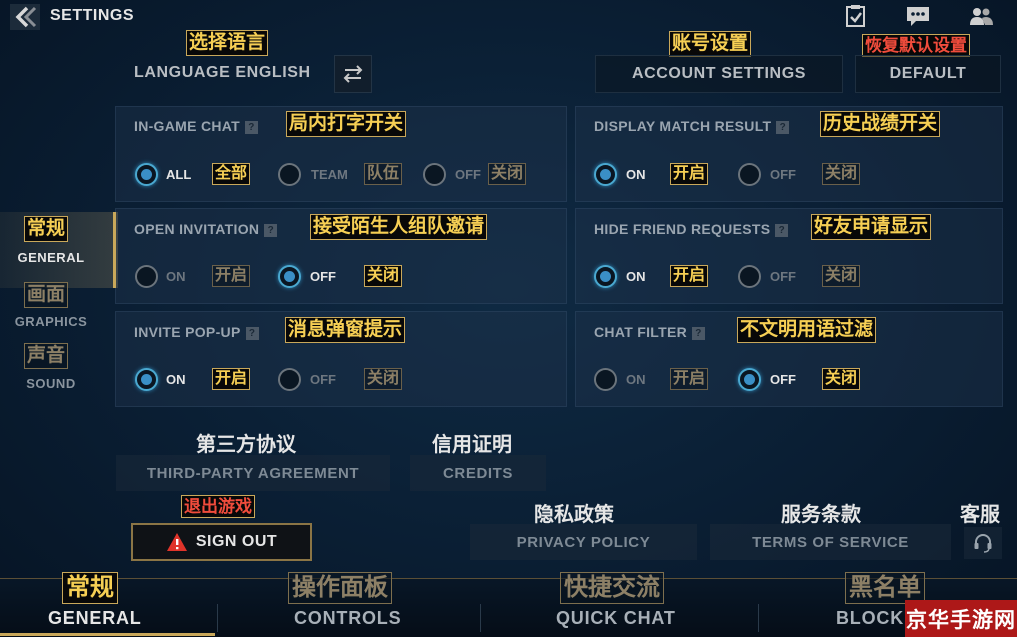 The height and width of the screenshot is (637, 1017). I want to click on terms-zh-label: 服务条款, so click(821, 515).